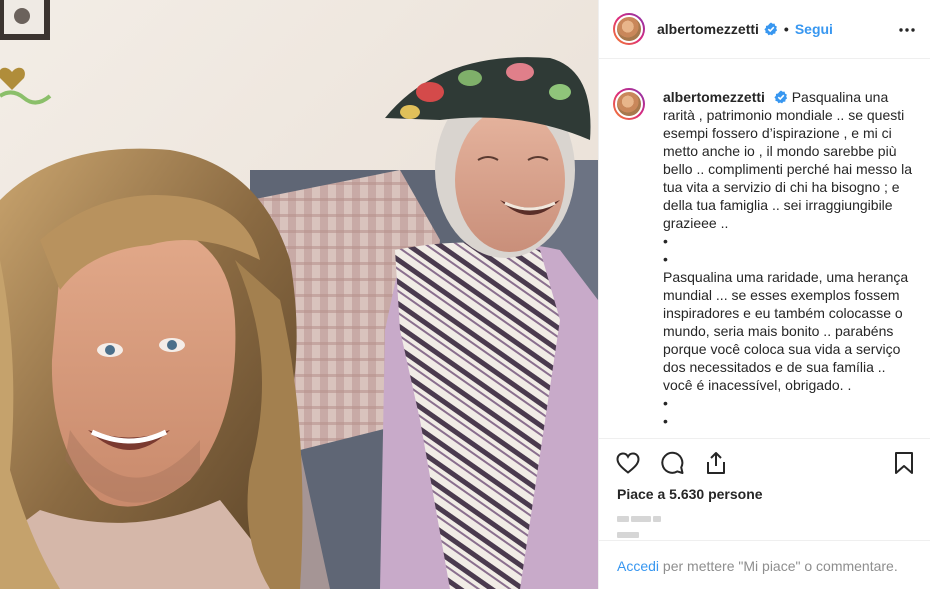  What do you see at coordinates (764, 464) in the screenshot?
I see `action-bar` at bounding box center [764, 464].